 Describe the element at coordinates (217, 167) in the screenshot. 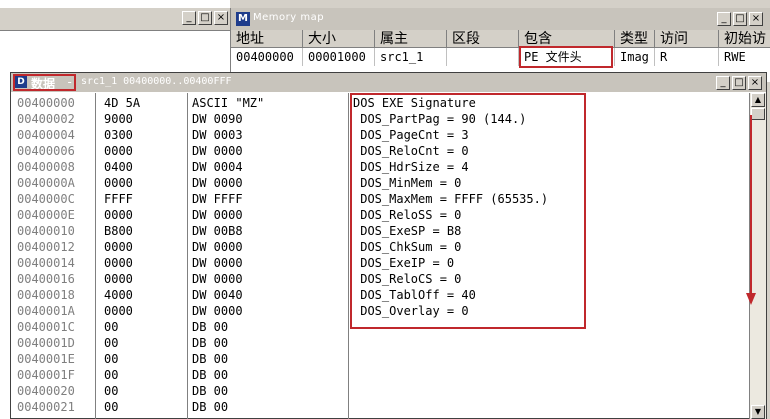

I see `asm-cell: DW 0004` at that location.